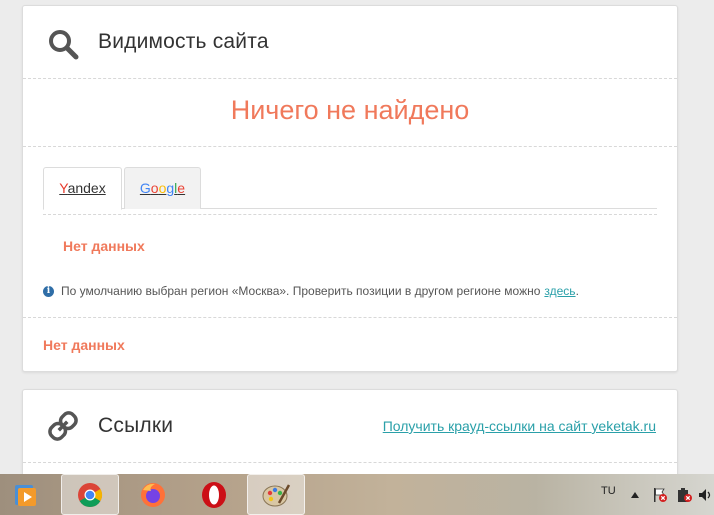  I want to click on link-chain-icon, so click(63, 426).